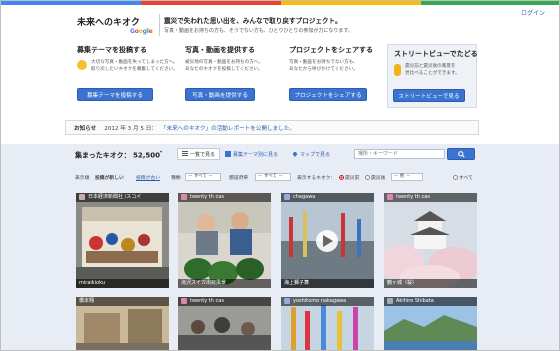 Image resolution: width=560 pixels, height=351 pixels. Describe the element at coordinates (122, 301) in the screenshot. I see `photo-credit: 橋本翔` at that location.